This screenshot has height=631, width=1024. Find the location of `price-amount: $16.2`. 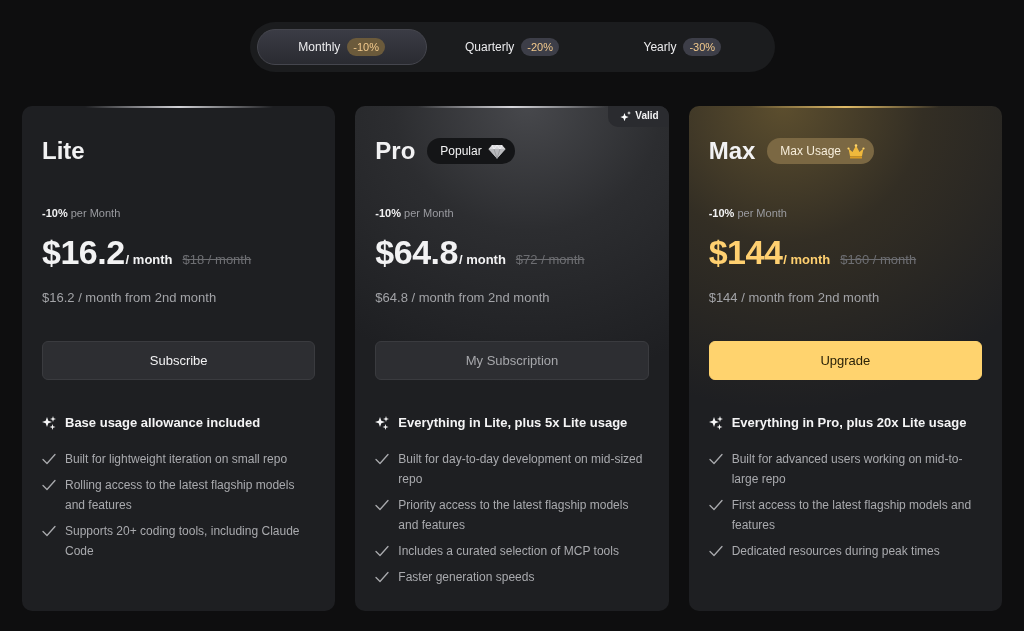

price-amount: $16.2 is located at coordinates (83, 252).